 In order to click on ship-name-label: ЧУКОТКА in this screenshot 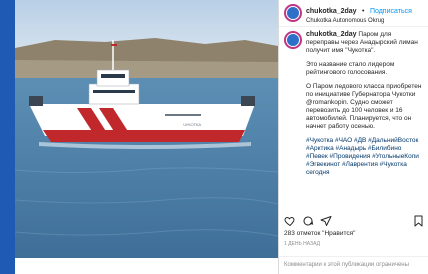, I will do `click(192, 124)`.